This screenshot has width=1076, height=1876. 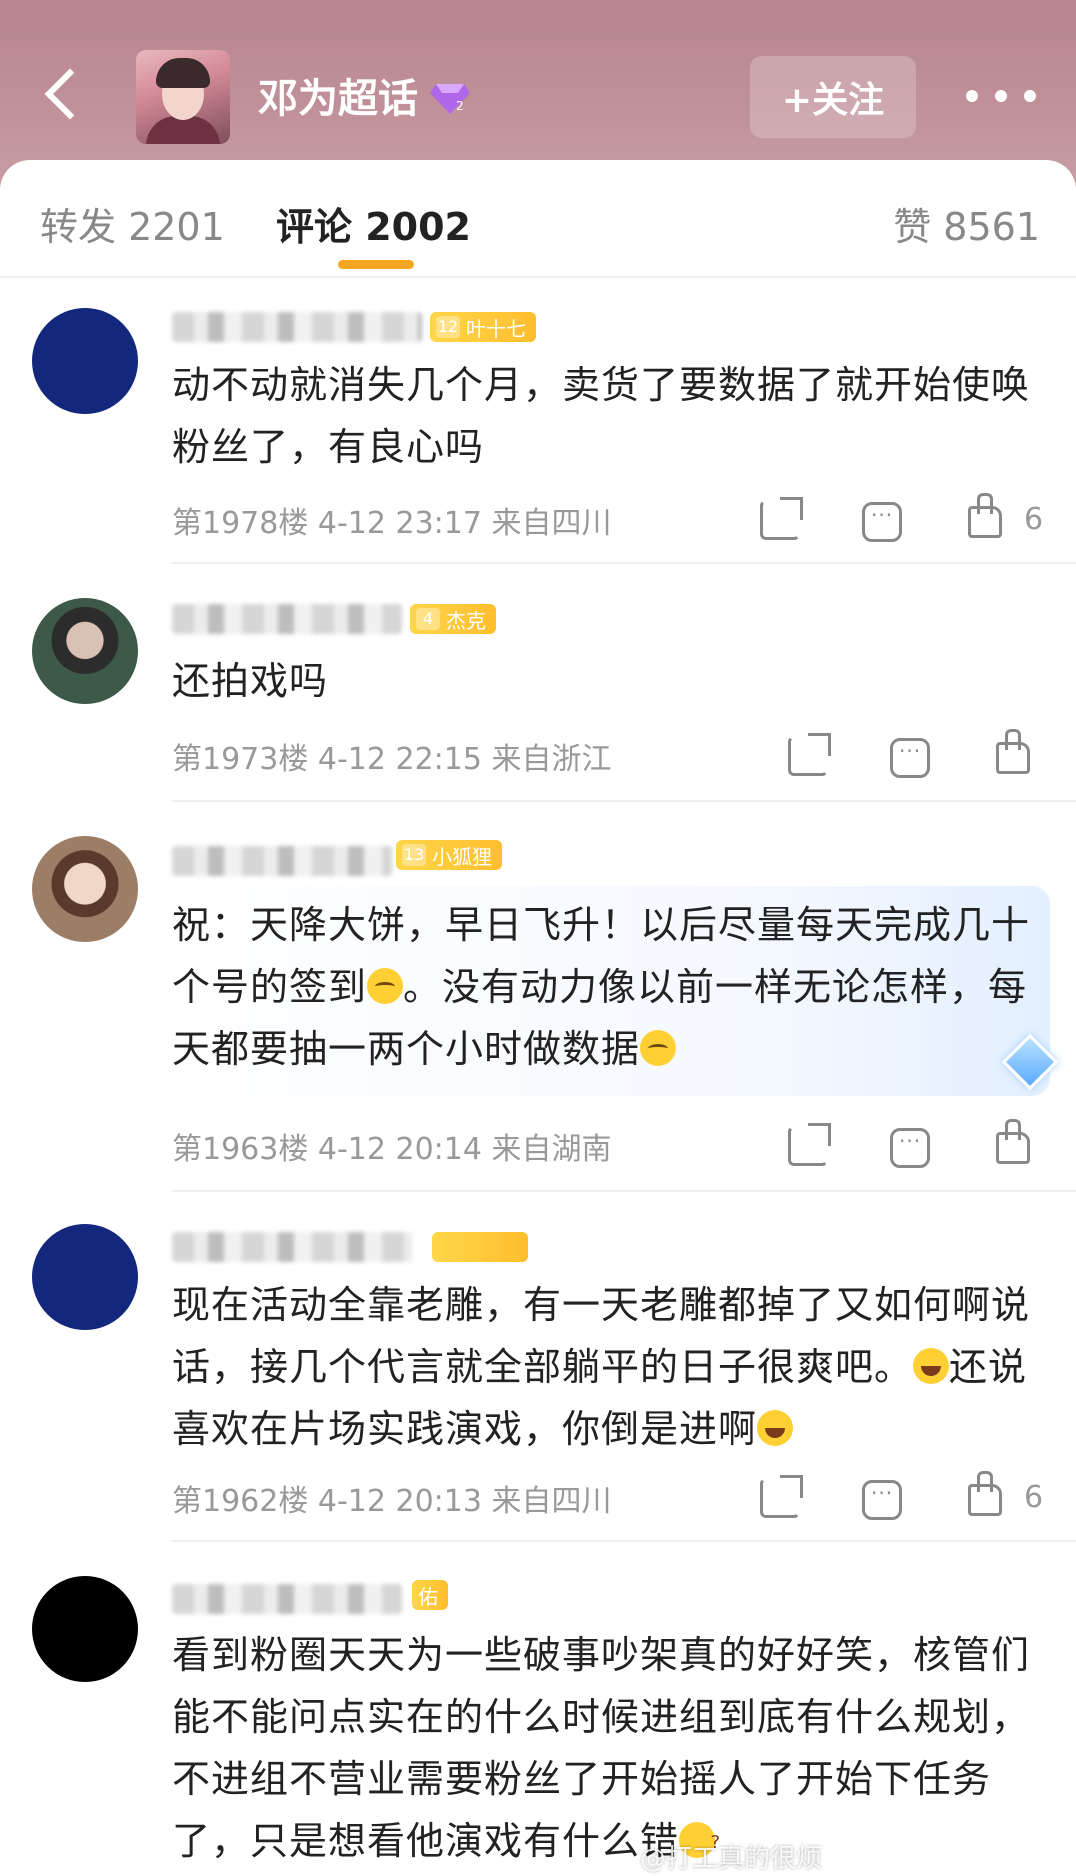 I want to click on badge-level: 12, so click(x=448, y=327).